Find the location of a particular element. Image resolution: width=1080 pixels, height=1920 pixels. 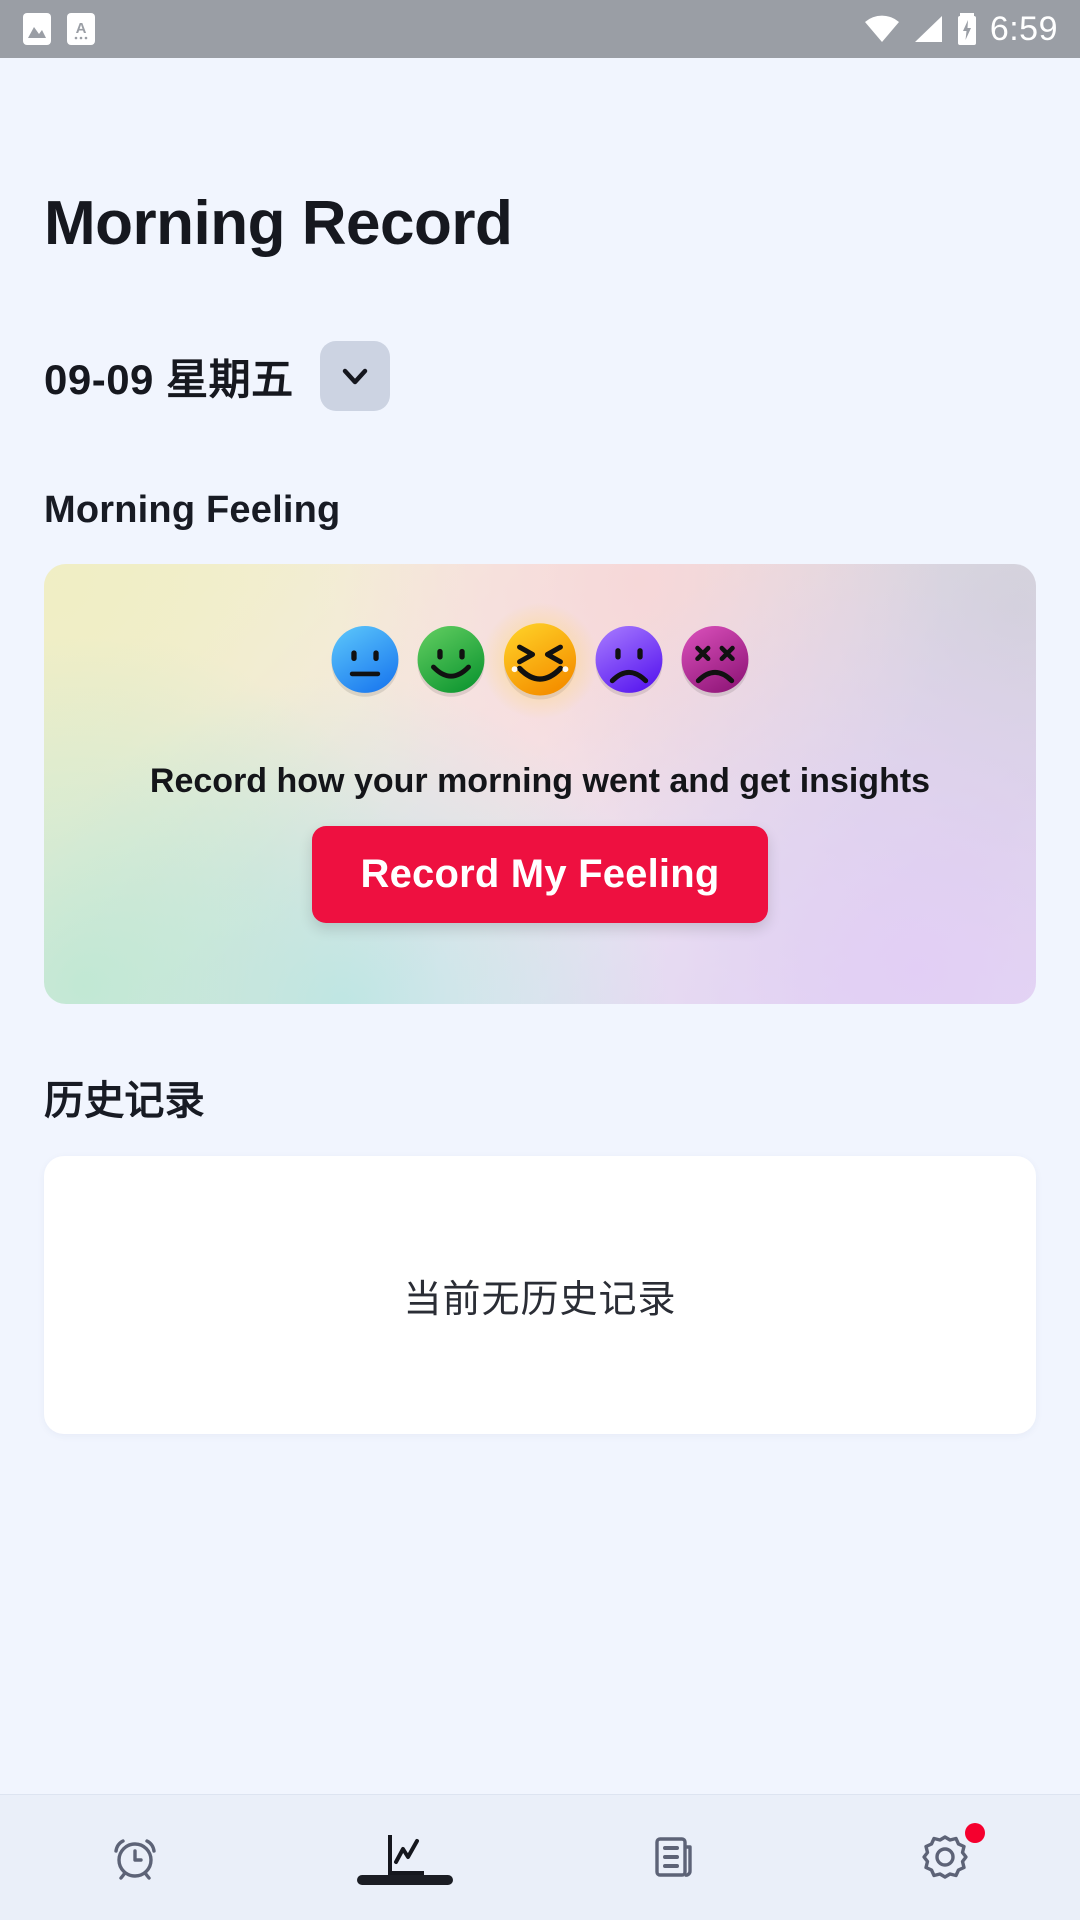

emoji-smiling-face is located at coordinates (451, 661).